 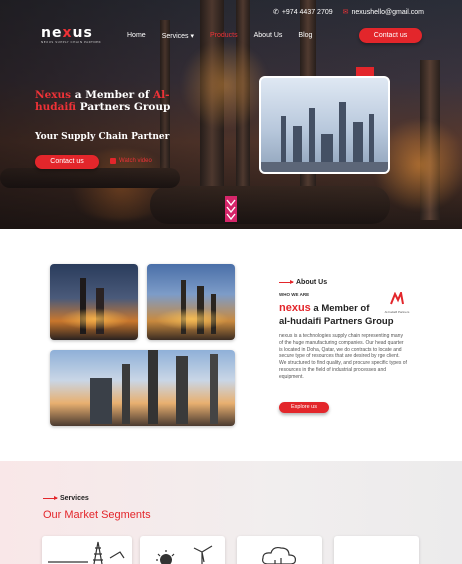 I want to click on header-contact-button: Contact us, so click(x=390, y=35).